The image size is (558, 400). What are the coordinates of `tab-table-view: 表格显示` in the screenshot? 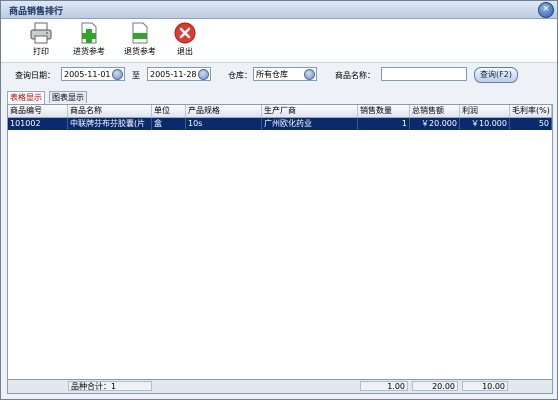 It's located at (26, 97).